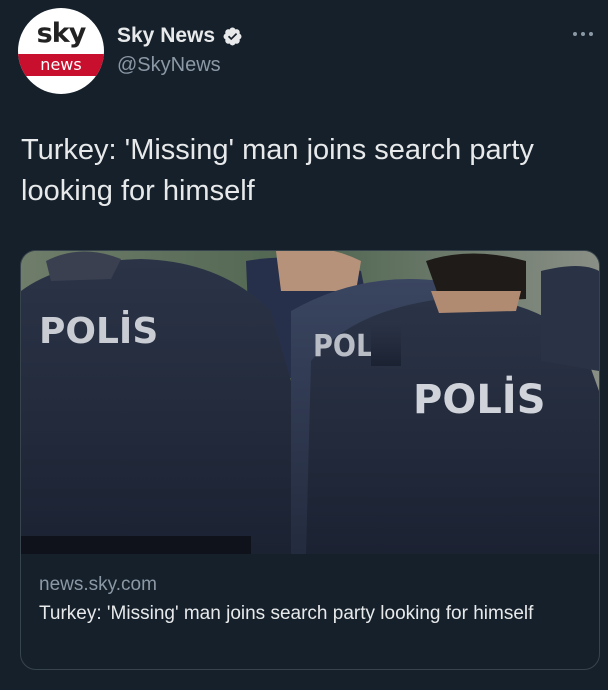 This screenshot has height=690, width=608. I want to click on verified-badge-icon, so click(232, 36).